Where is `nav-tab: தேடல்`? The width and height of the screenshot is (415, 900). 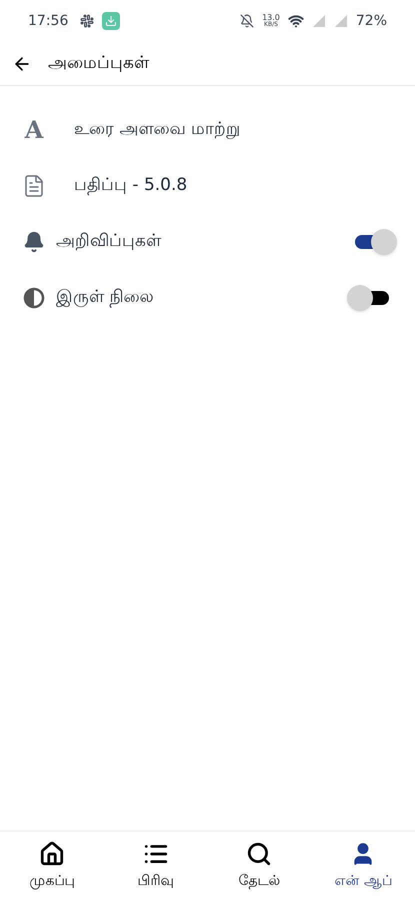 nav-tab: தேடல் is located at coordinates (260, 866).